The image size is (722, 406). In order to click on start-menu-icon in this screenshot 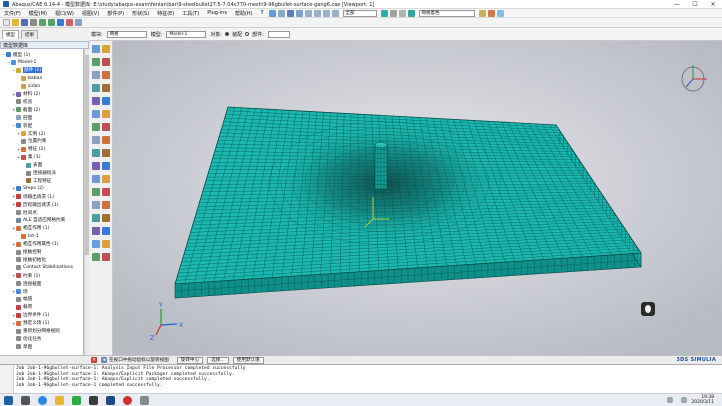, I will do `click(8, 400)`.